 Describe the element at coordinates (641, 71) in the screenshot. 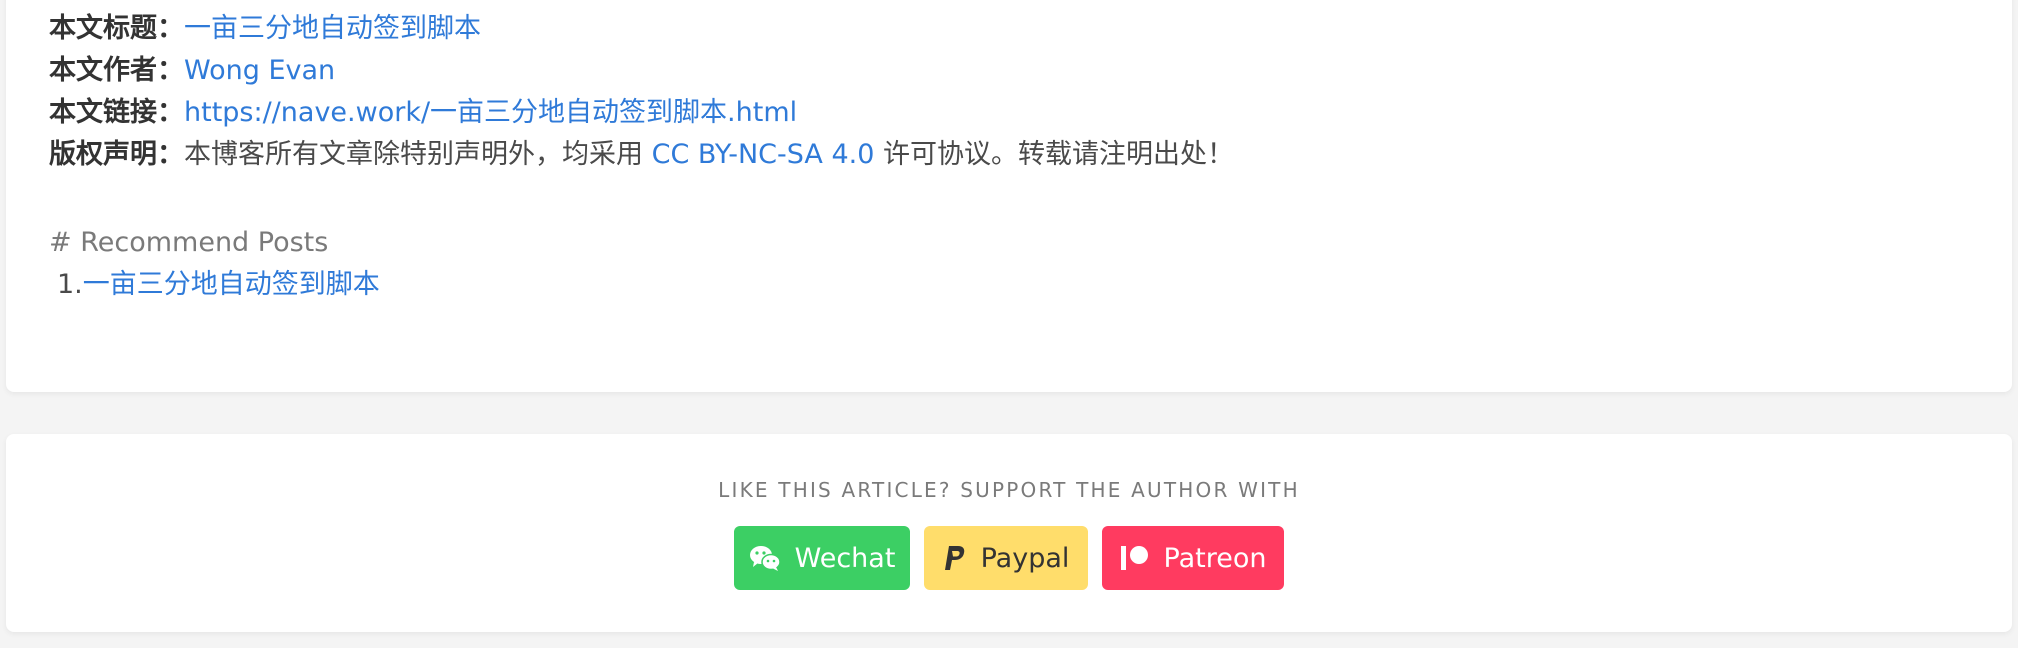

I see `copyright-author-row: 本文作者：Wong Evan` at that location.